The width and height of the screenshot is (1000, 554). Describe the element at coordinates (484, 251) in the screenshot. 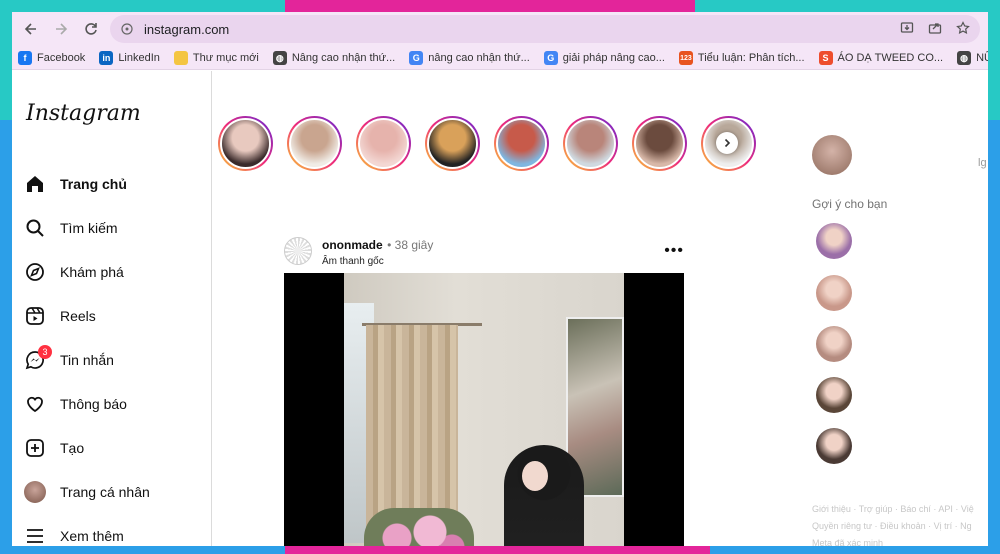

I see `post-header: ononmade • 38 giây Âm thanh gốc •••` at that location.